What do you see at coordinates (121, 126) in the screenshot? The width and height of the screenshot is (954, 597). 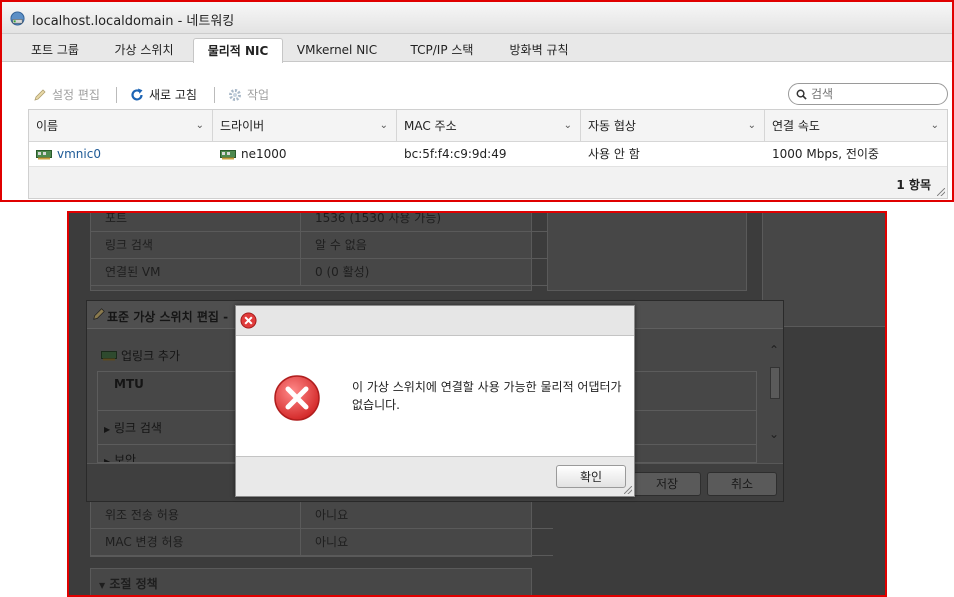 I see `column-header-name: 이름 ⌄` at bounding box center [121, 126].